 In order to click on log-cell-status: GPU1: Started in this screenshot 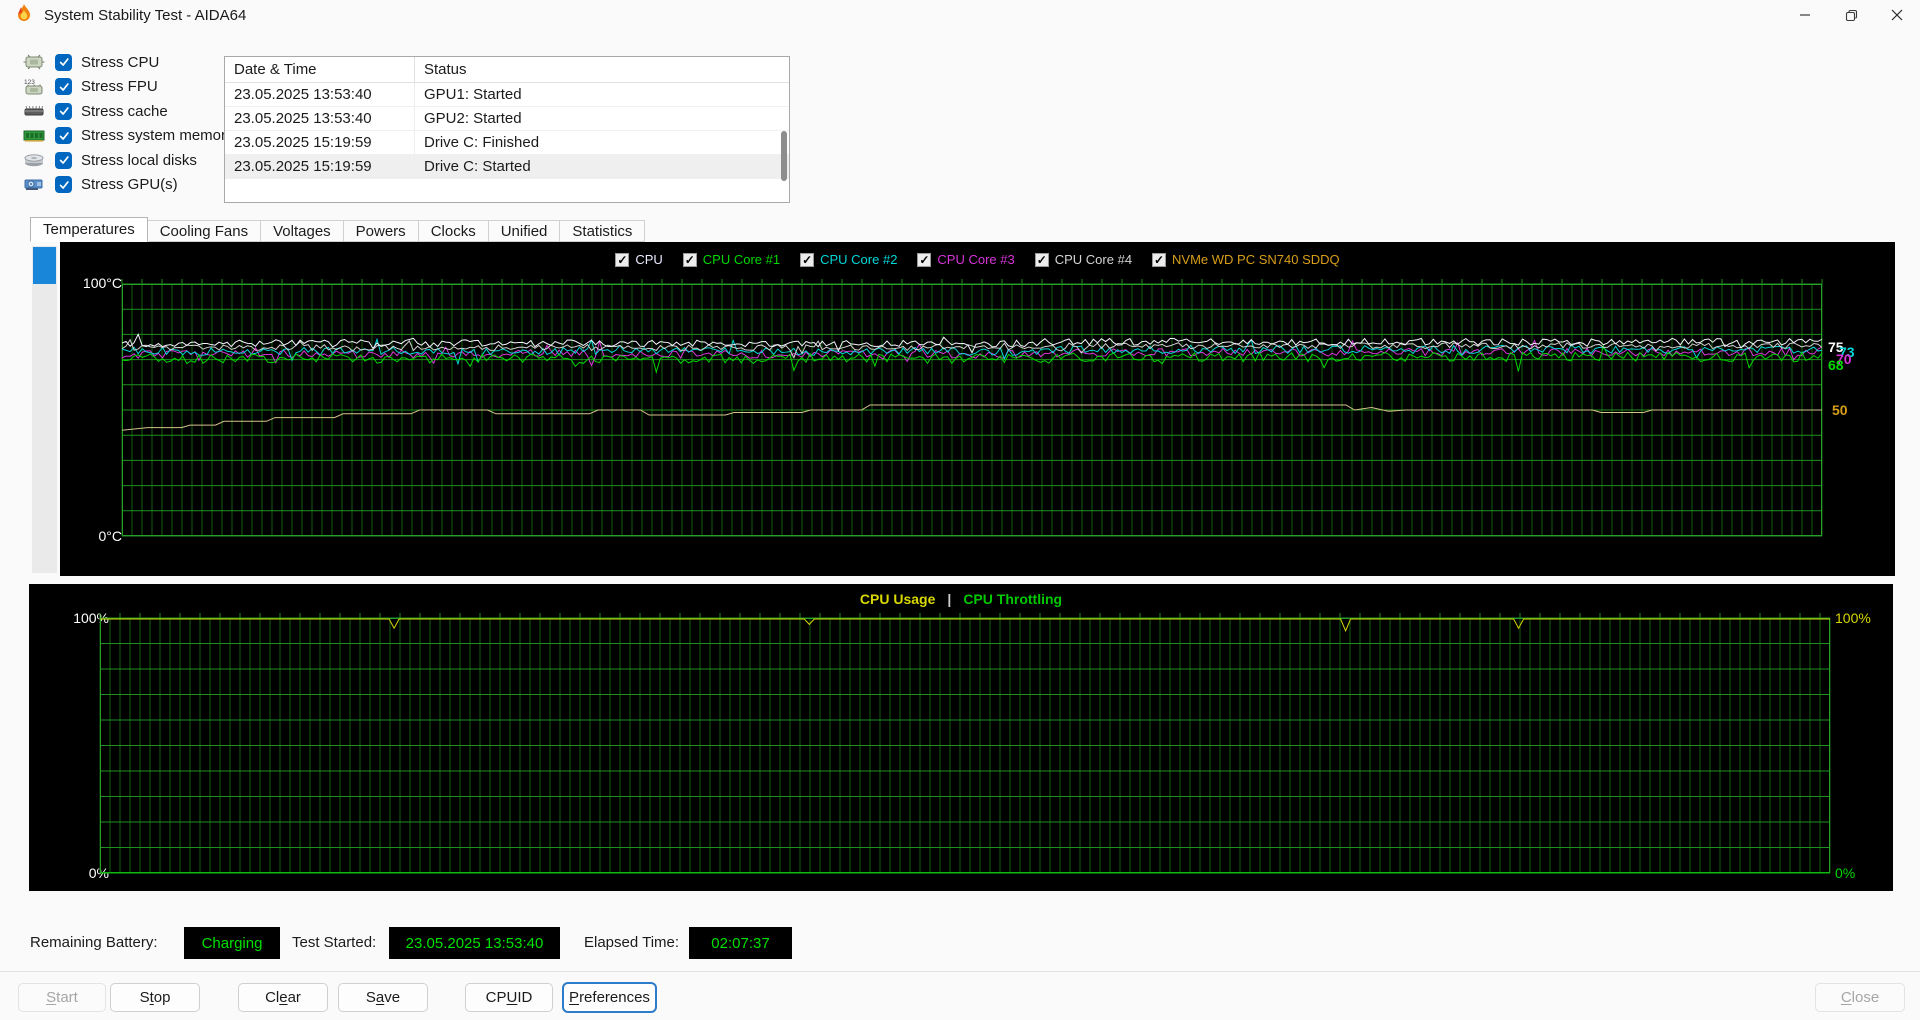, I will do `click(473, 94)`.